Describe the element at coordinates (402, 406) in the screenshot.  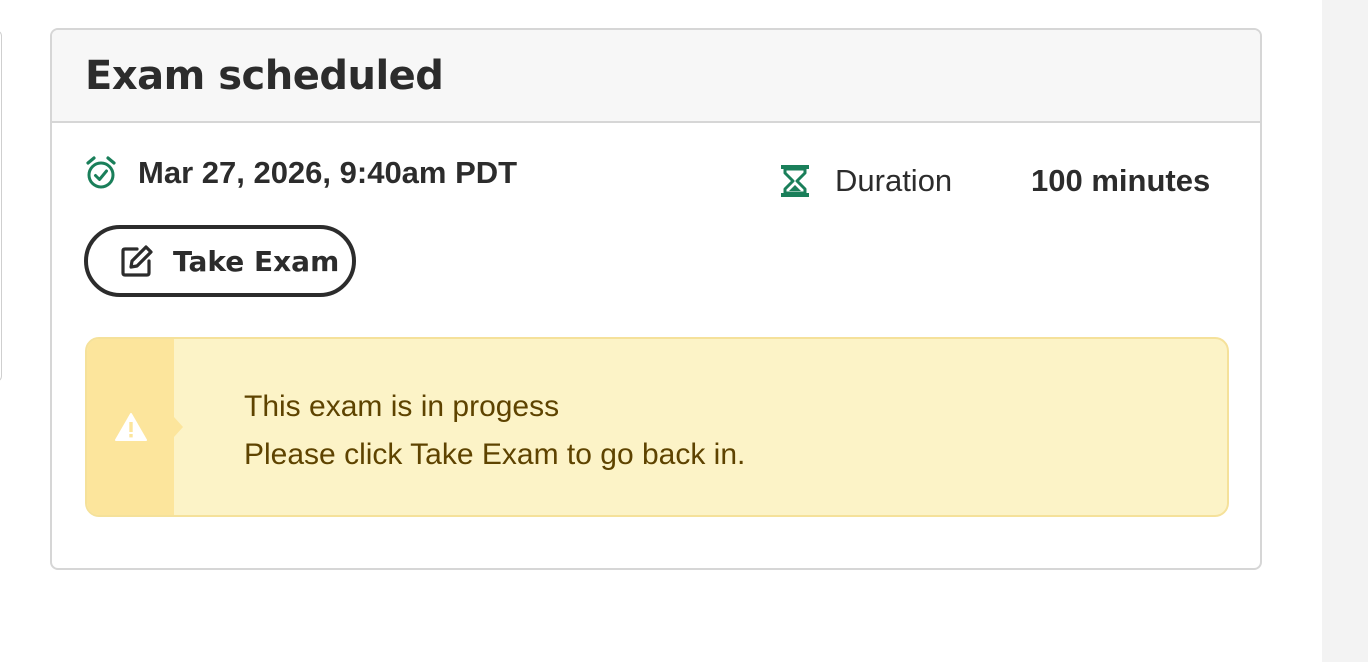
I see `alert-line-1: This exam is in progess` at that location.